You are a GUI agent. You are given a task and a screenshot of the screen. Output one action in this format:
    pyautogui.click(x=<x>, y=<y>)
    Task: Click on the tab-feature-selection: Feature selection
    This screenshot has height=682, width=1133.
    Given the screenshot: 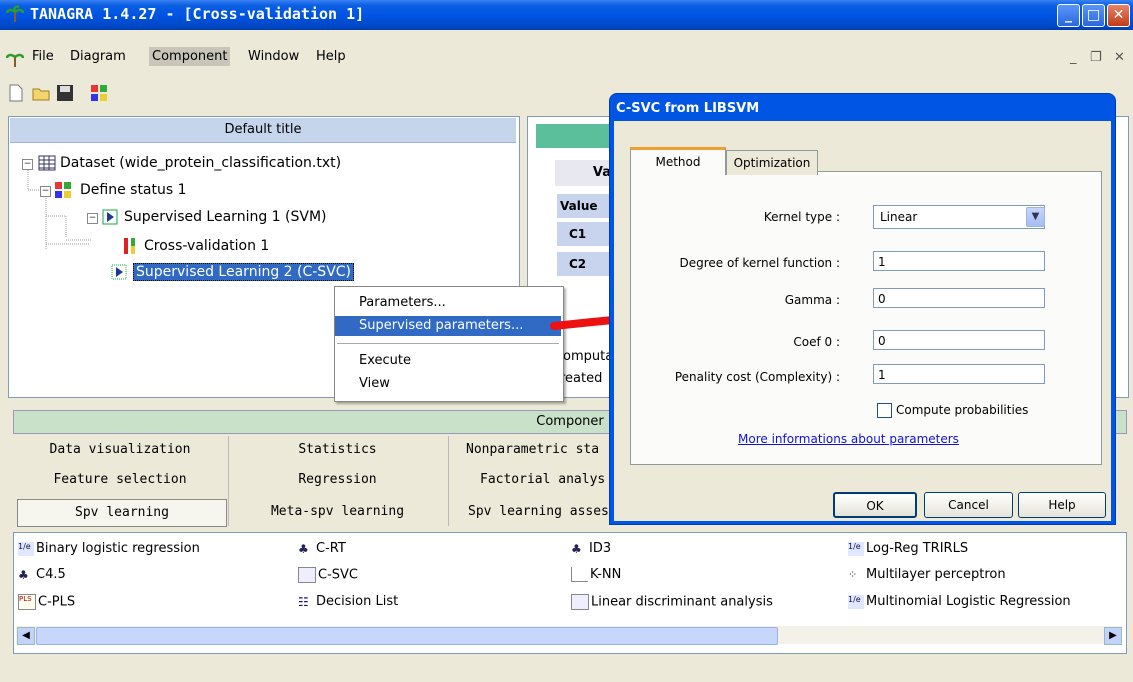 What is the action you would take?
    pyautogui.click(x=120, y=480)
    